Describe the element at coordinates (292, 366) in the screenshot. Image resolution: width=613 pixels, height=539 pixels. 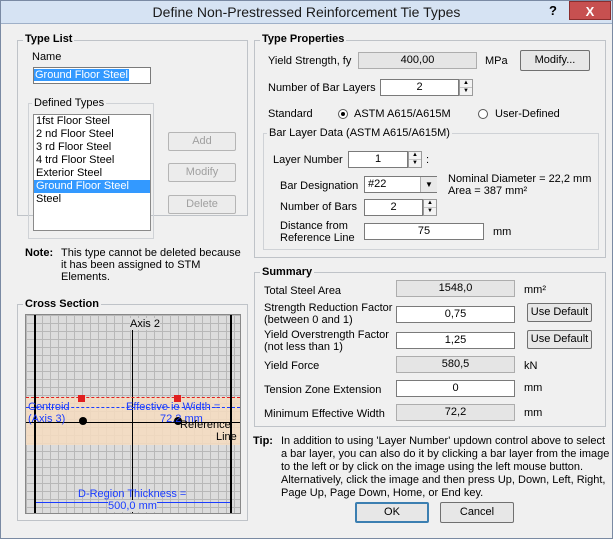
I see `yield-force-label: Yield Force` at that location.